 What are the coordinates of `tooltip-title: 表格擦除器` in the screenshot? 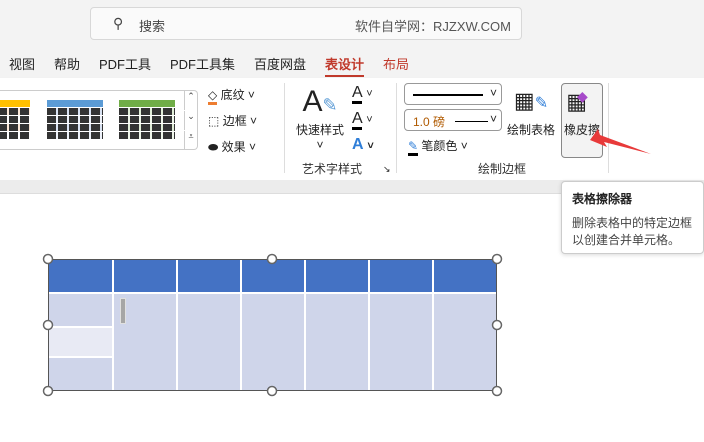 It's located at (602, 199).